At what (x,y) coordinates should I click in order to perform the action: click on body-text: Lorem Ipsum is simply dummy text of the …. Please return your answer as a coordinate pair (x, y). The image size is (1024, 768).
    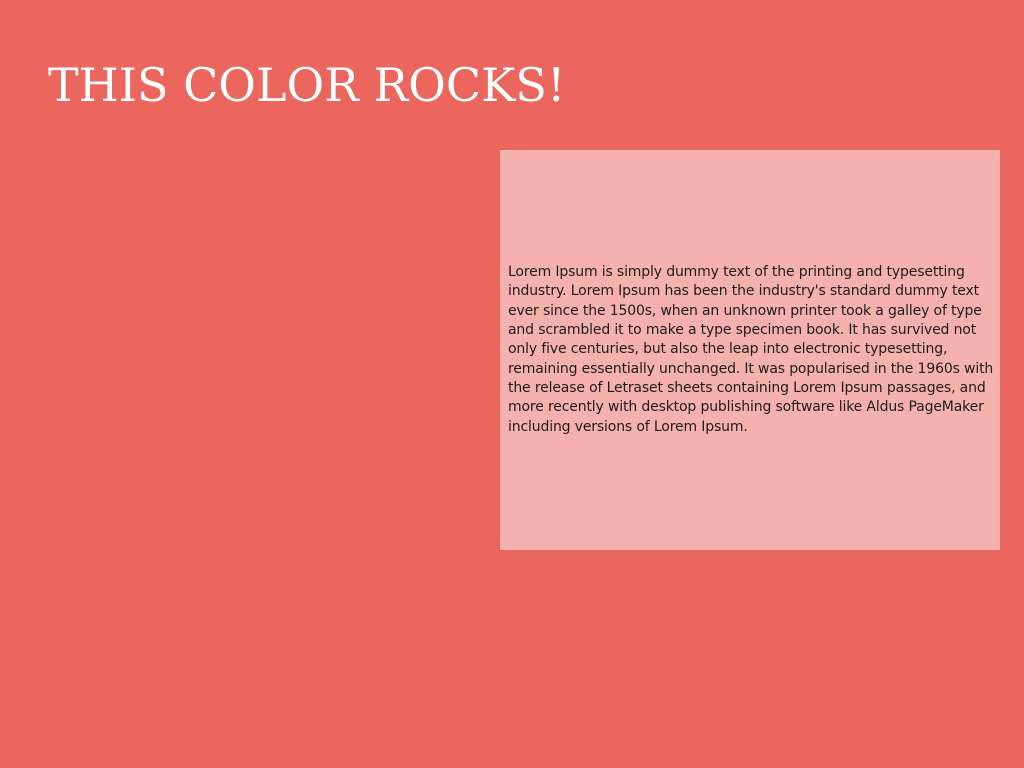
    Looking at the image, I should click on (751, 349).